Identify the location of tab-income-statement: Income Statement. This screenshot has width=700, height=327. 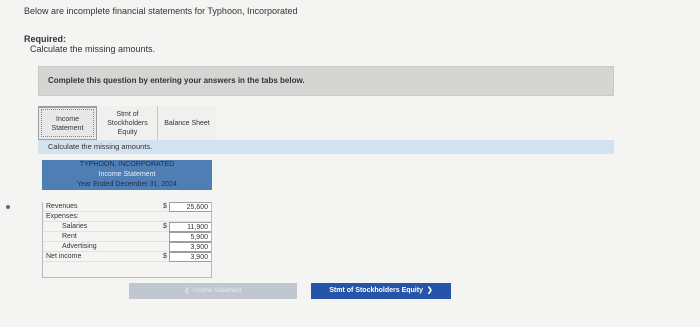
(67, 123).